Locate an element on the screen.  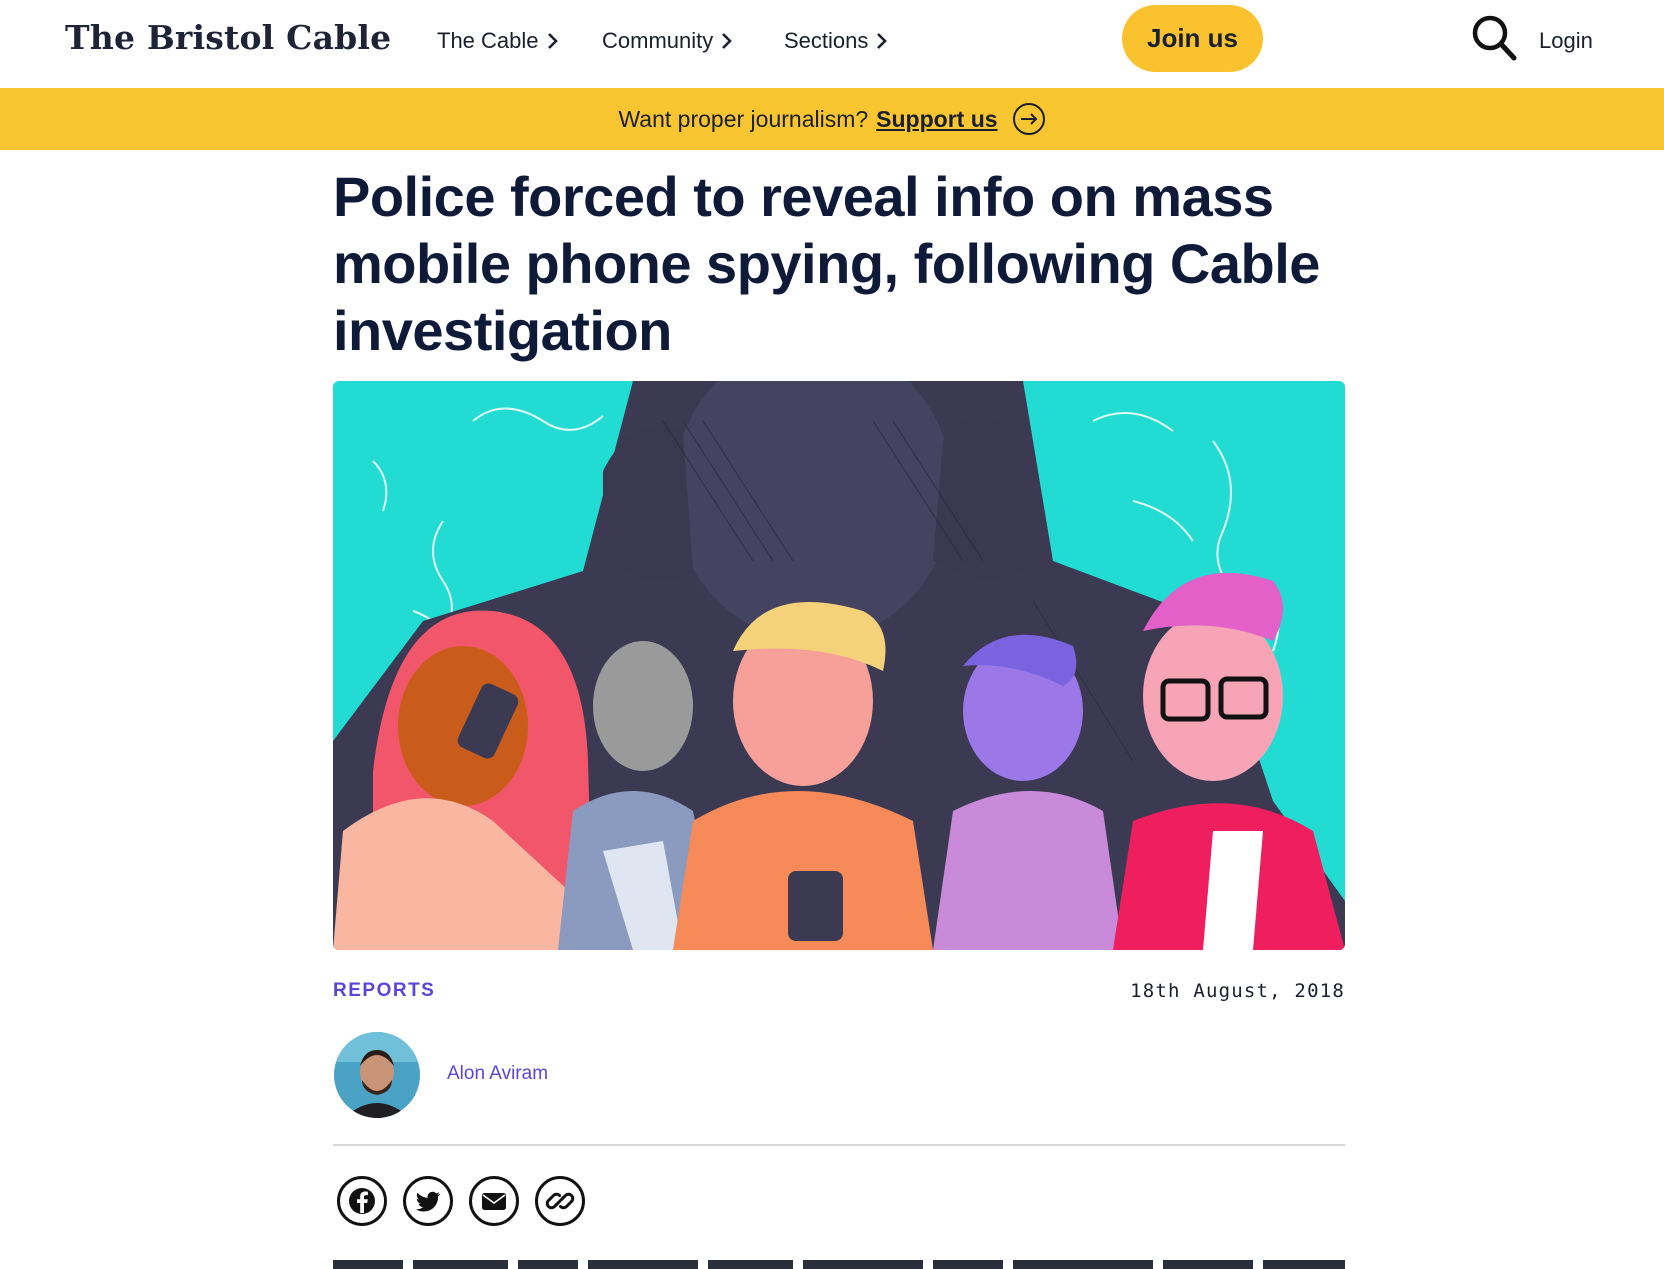
article-body-preview is located at coordinates (839, 1262).